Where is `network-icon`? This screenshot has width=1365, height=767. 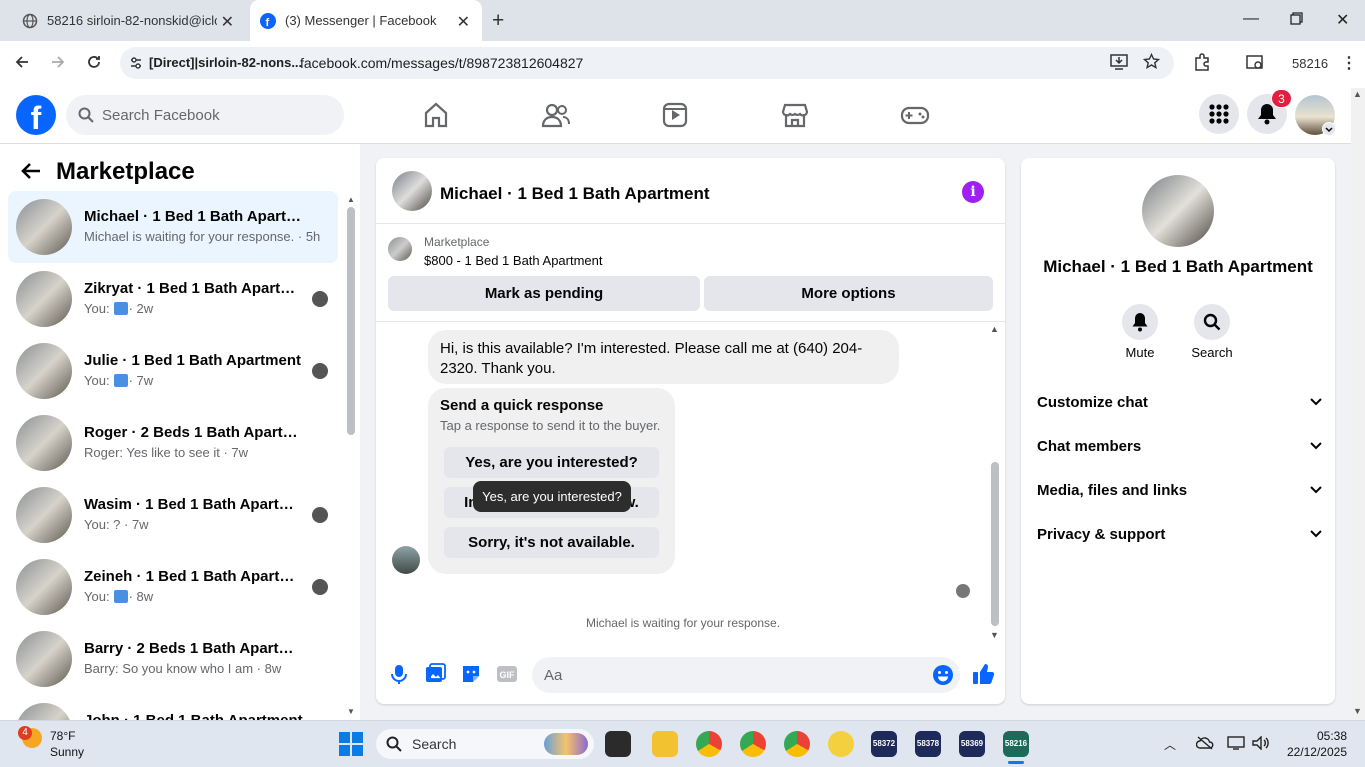 network-icon is located at coordinates (1236, 743).